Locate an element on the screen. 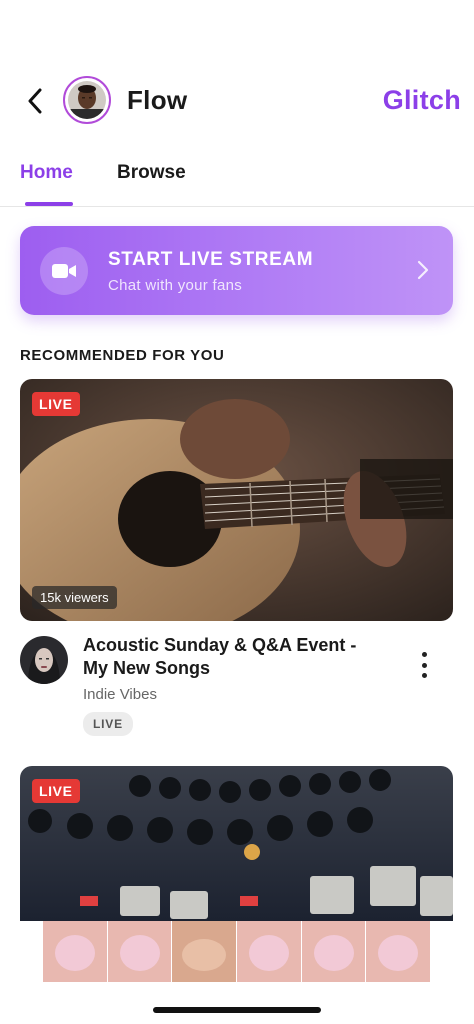 The height and width of the screenshot is (1024, 474). channel-header: Flow Glitch is located at coordinates (237, 102).